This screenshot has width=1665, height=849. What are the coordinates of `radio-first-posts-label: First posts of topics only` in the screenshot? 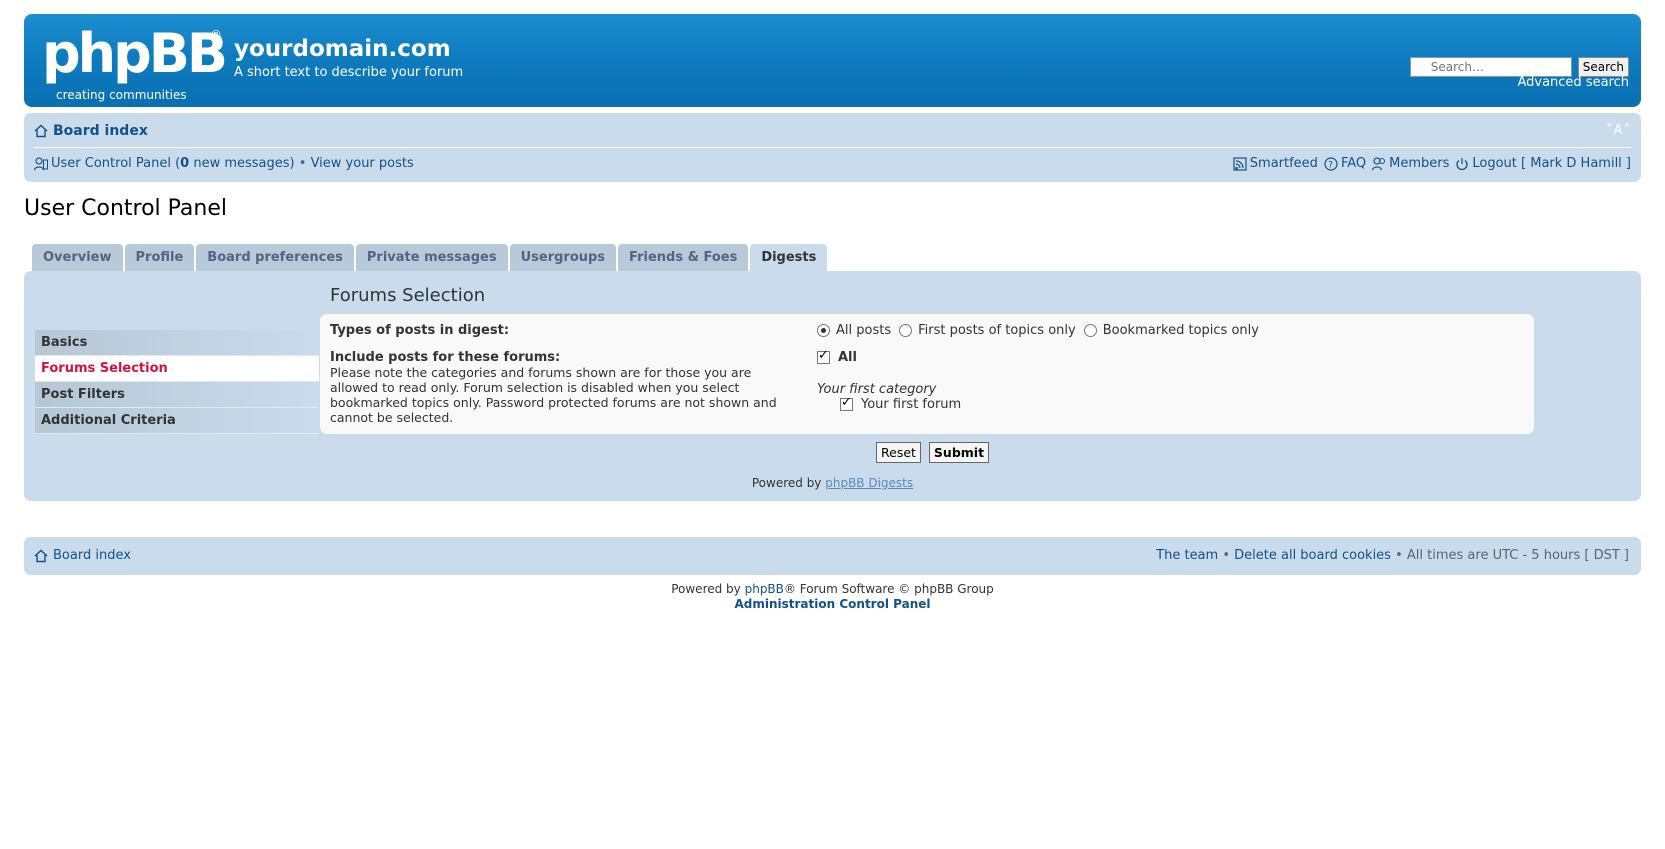 It's located at (997, 330).